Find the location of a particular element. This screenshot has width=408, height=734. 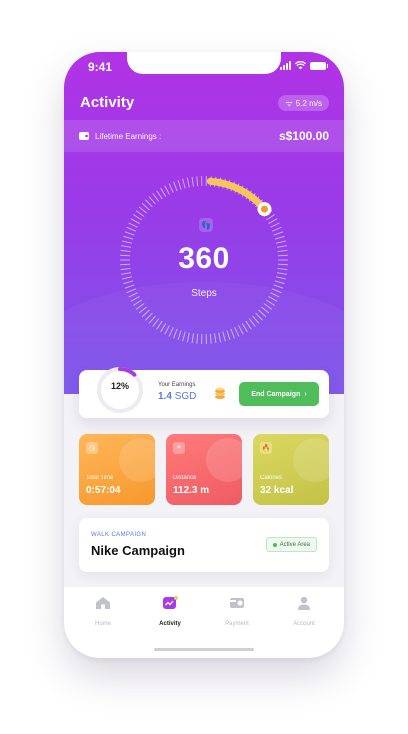

tab-account: Account is located at coordinates (304, 611).